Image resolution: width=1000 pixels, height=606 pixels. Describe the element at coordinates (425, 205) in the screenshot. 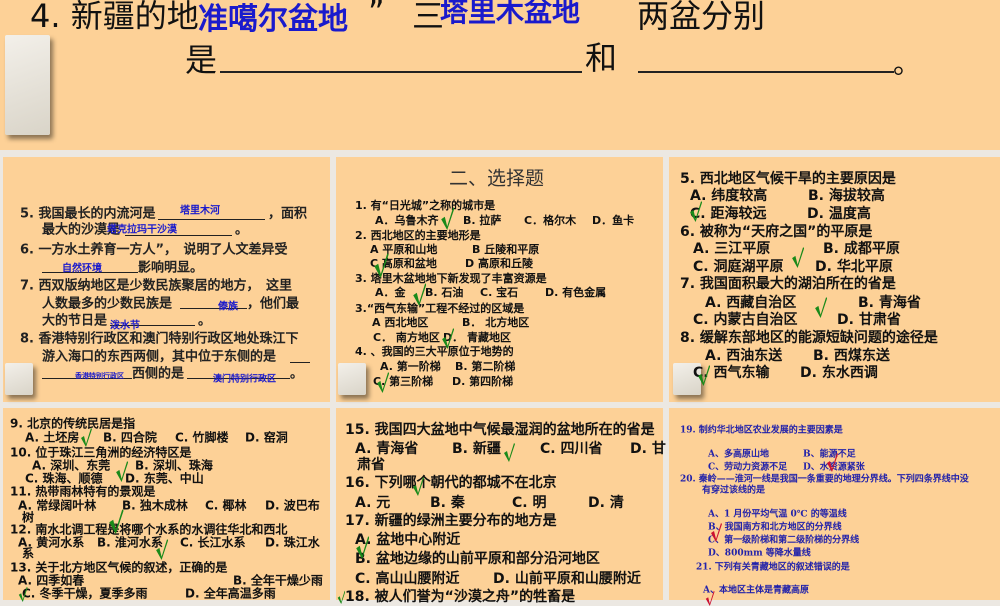

I see `question-text: 1. 有“日光城”之称的城市是` at that location.